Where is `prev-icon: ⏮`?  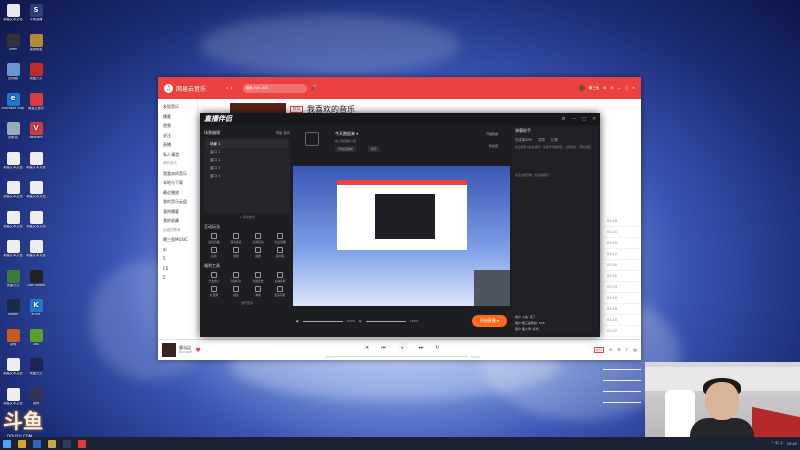
prev-icon: ⏮ is located at coordinates (383, 348).